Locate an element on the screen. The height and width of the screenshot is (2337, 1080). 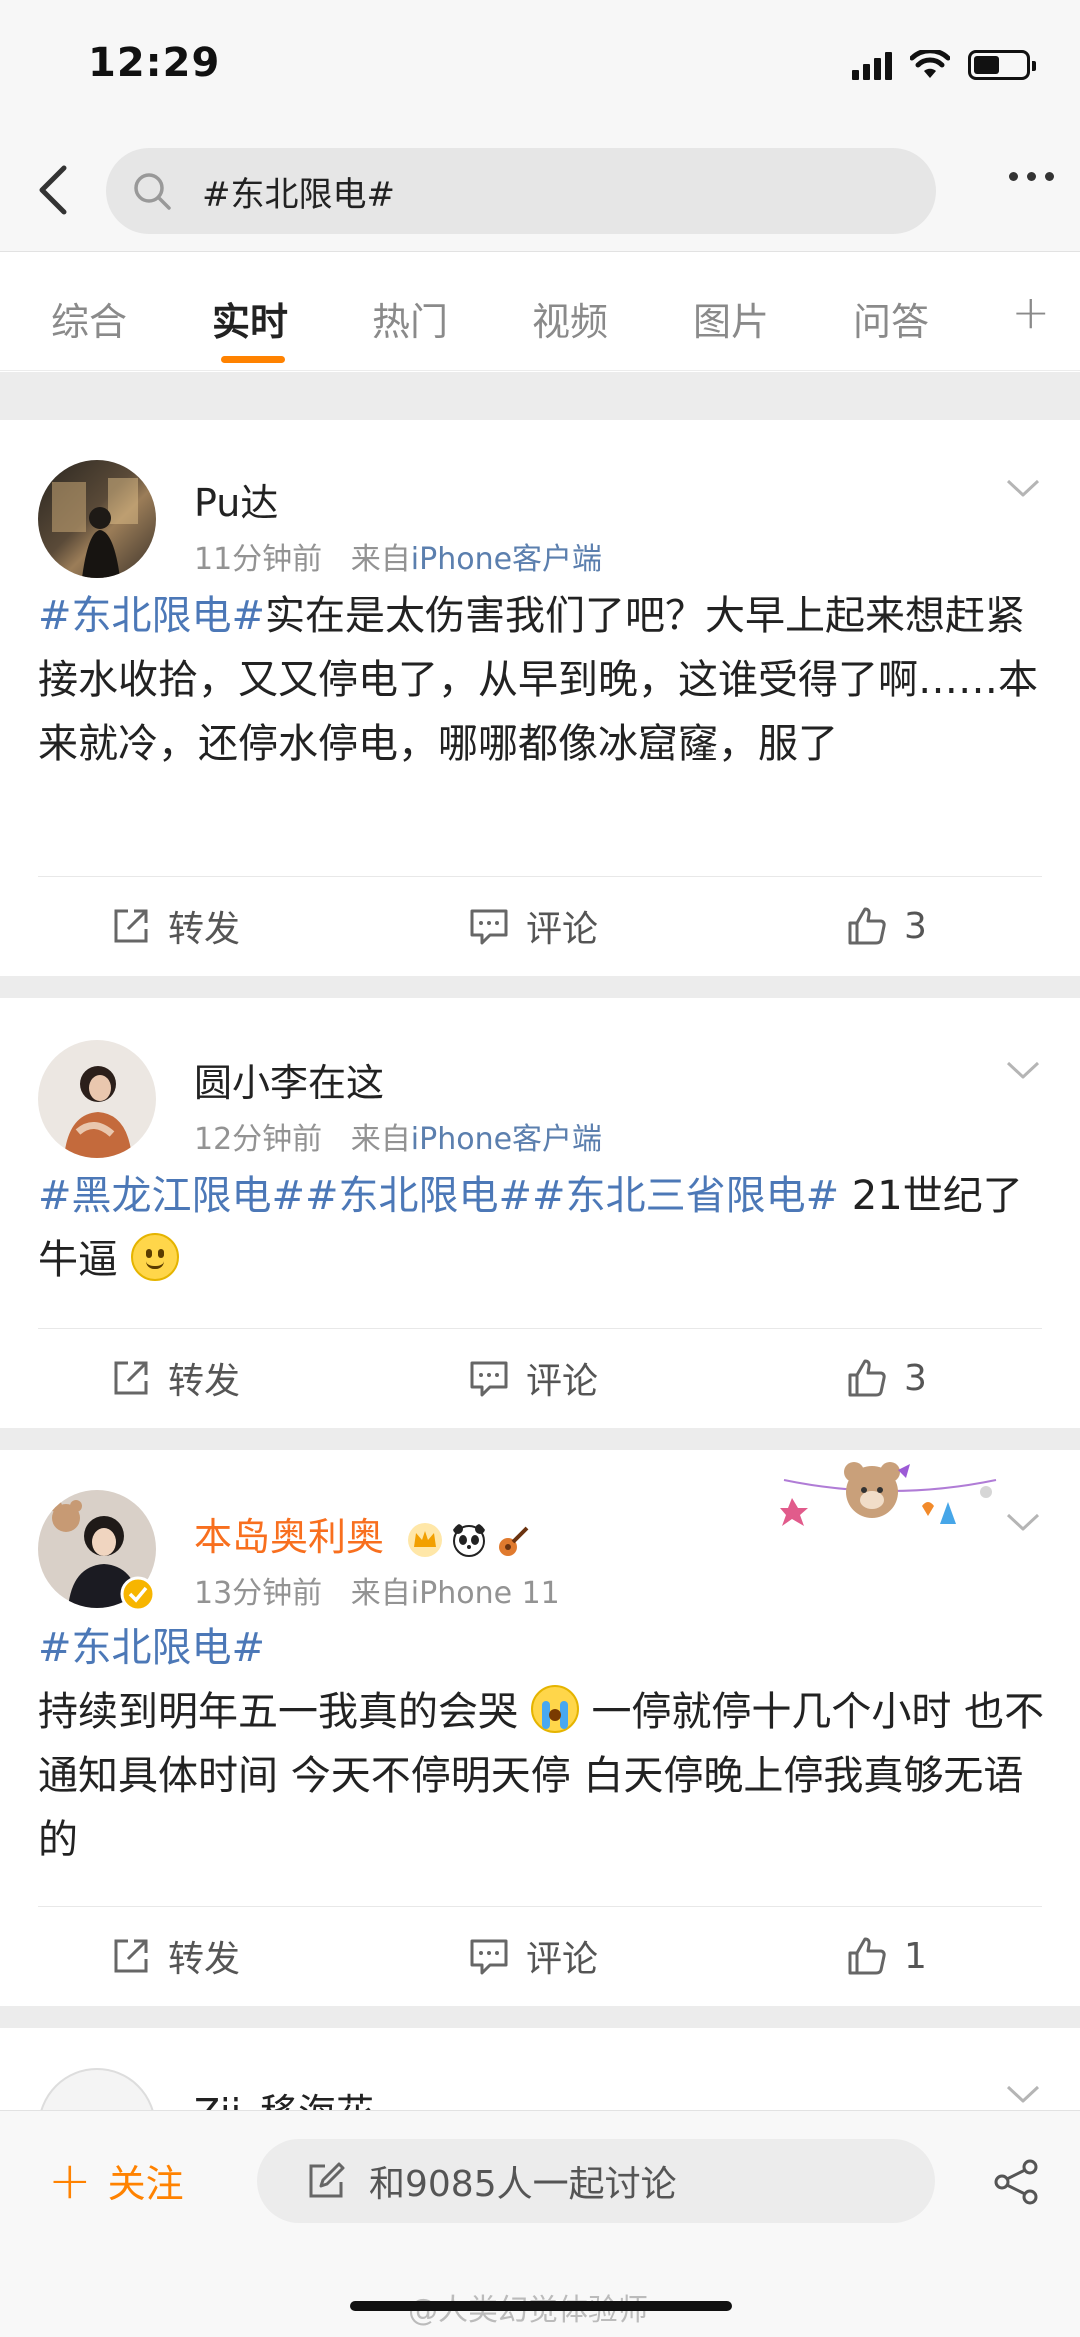
follow-label: 关注 is located at coordinates (145, 2184).